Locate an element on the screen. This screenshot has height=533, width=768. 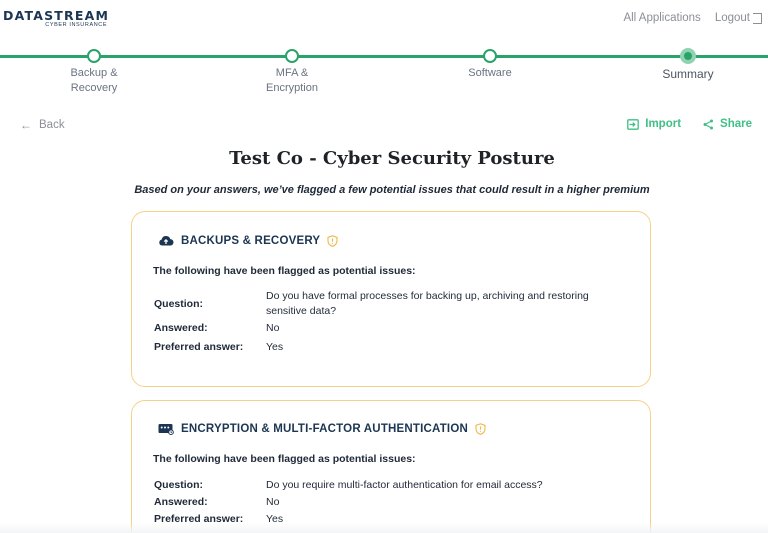
datastream-logo: DATASTREAM CYBER INSURANCE is located at coordinates (56, 19).